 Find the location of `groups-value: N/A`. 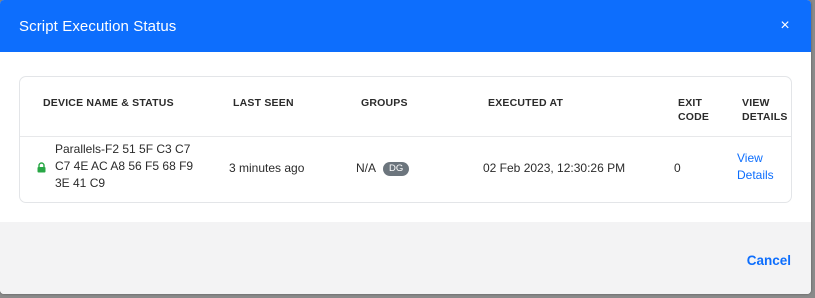

groups-value: N/A is located at coordinates (366, 168).